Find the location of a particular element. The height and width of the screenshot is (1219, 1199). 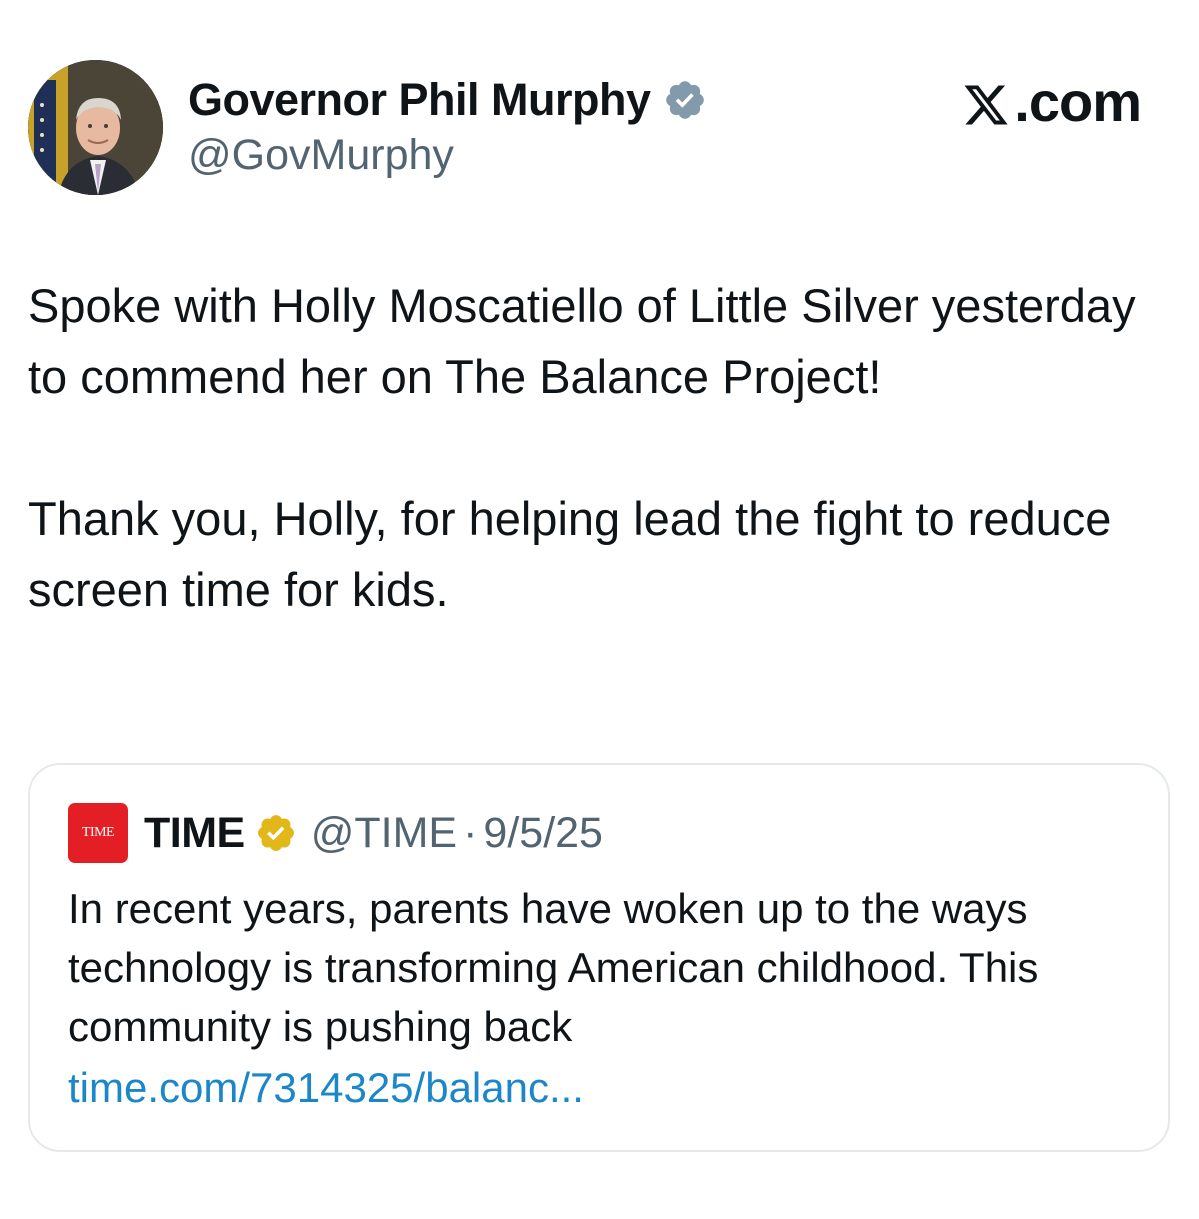

author-display-name: Governor Phil Murphy is located at coordinates (447, 100).